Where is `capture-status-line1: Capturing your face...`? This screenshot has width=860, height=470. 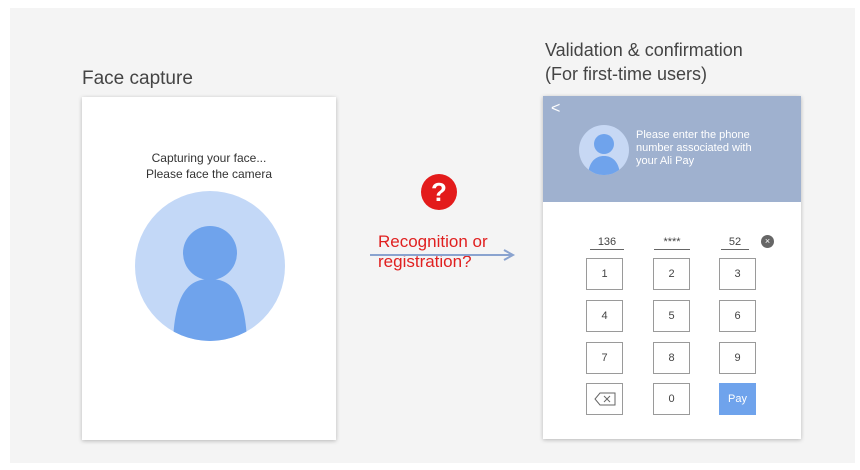 capture-status-line1: Capturing your face... is located at coordinates (209, 158).